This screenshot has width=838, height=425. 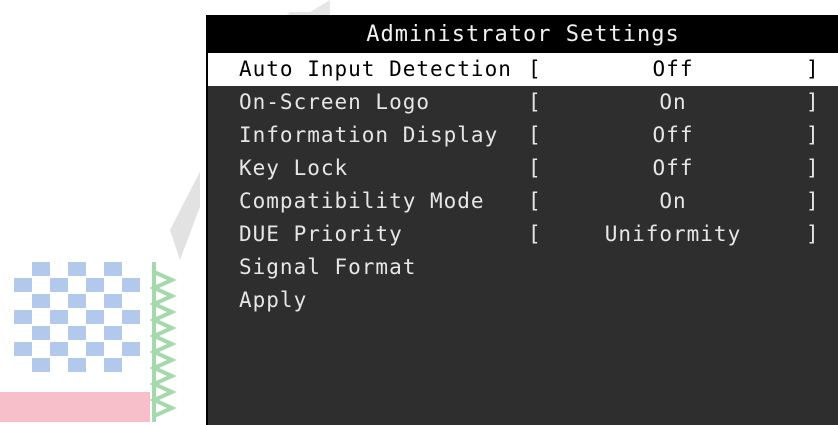 What do you see at coordinates (673, 234) in the screenshot?
I see `setting-value: Uniformity` at bounding box center [673, 234].